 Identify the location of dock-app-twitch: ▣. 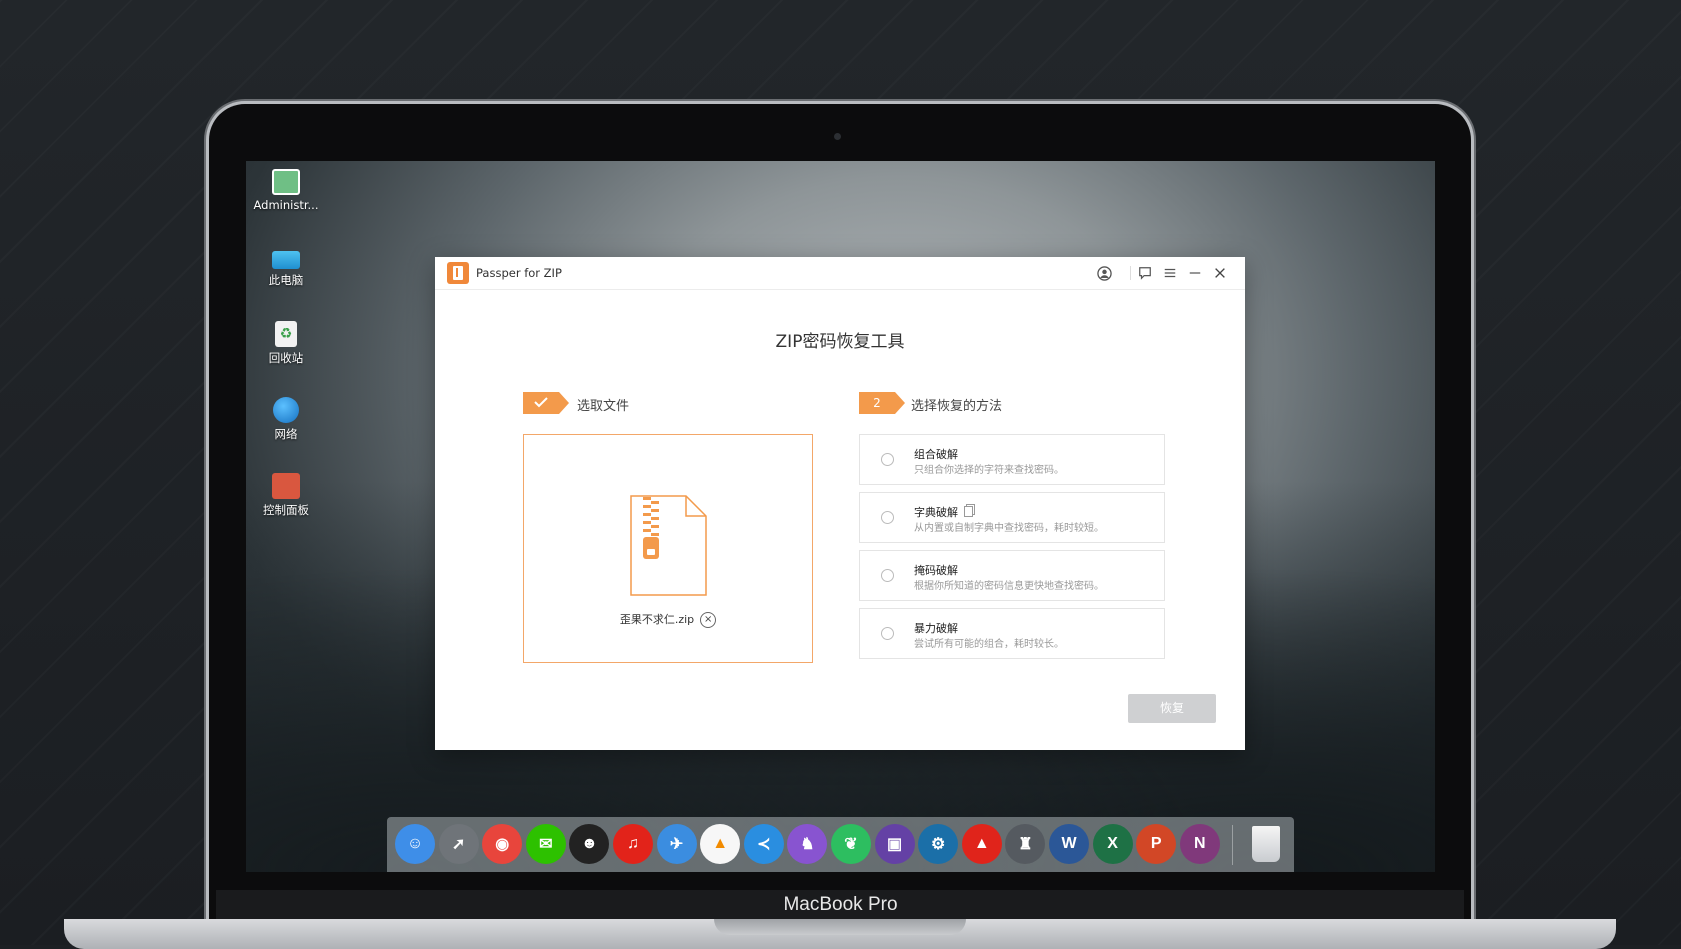
(894, 844).